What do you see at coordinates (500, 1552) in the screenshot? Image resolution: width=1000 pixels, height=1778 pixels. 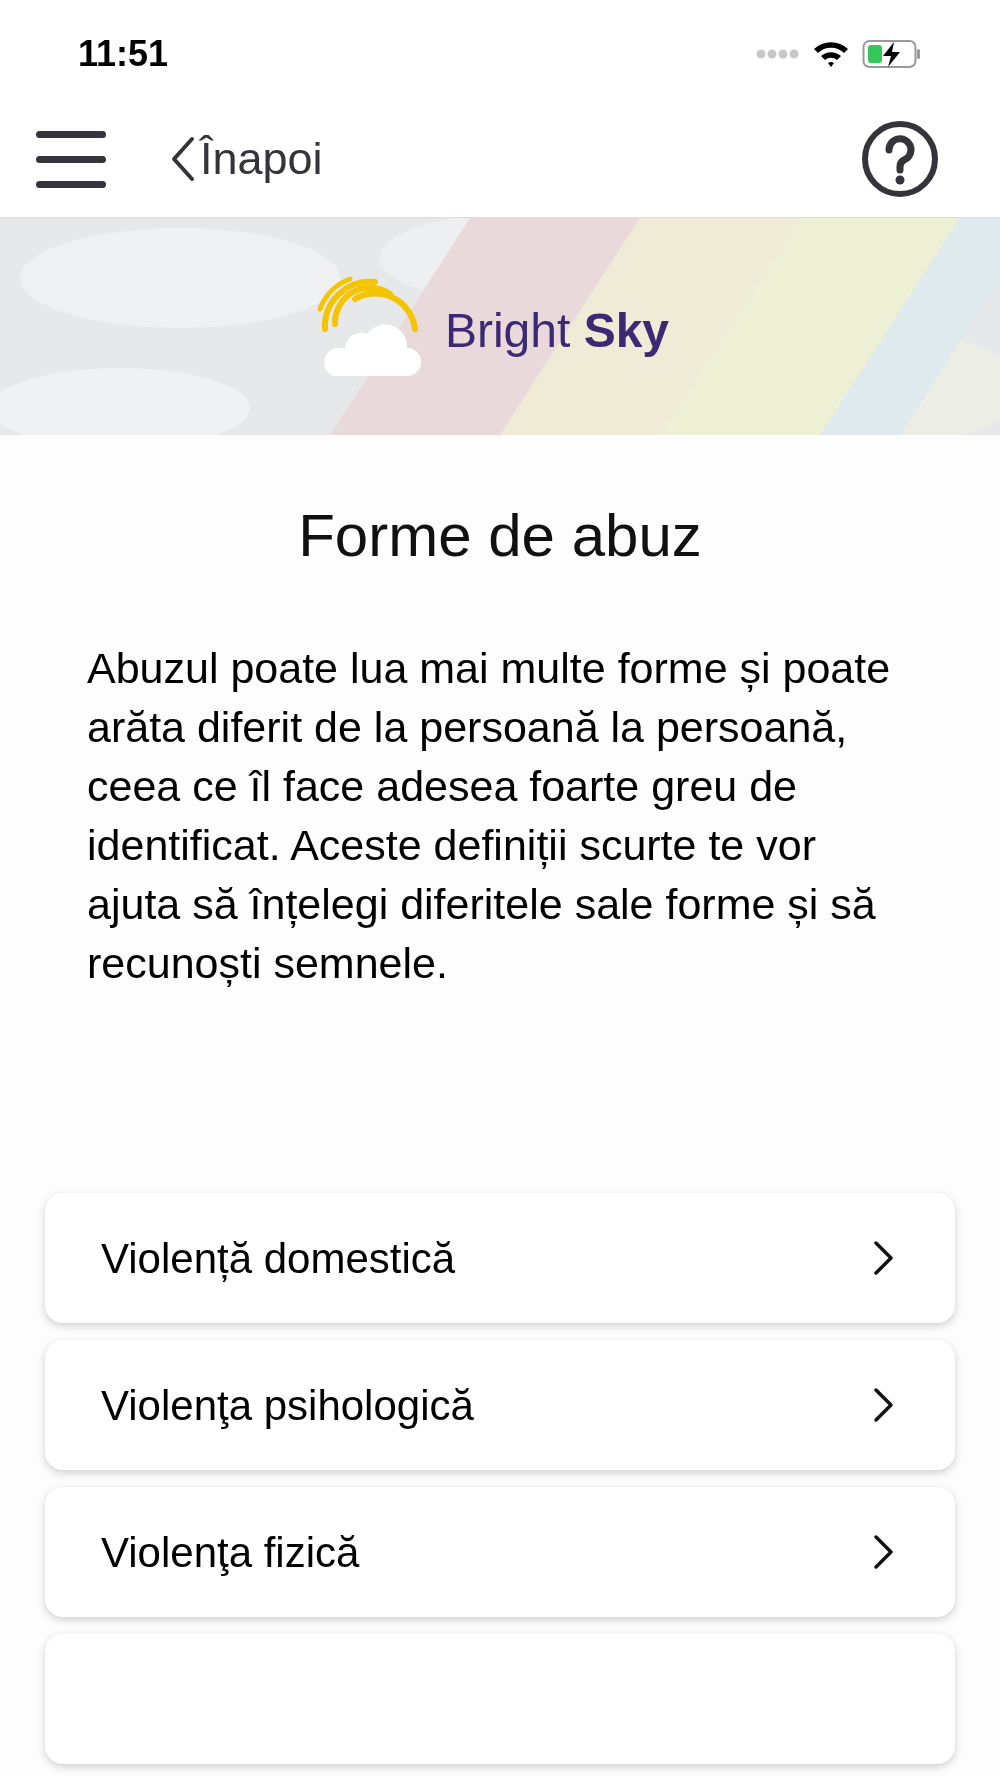 I see `list-item: Violenţa fizică` at bounding box center [500, 1552].